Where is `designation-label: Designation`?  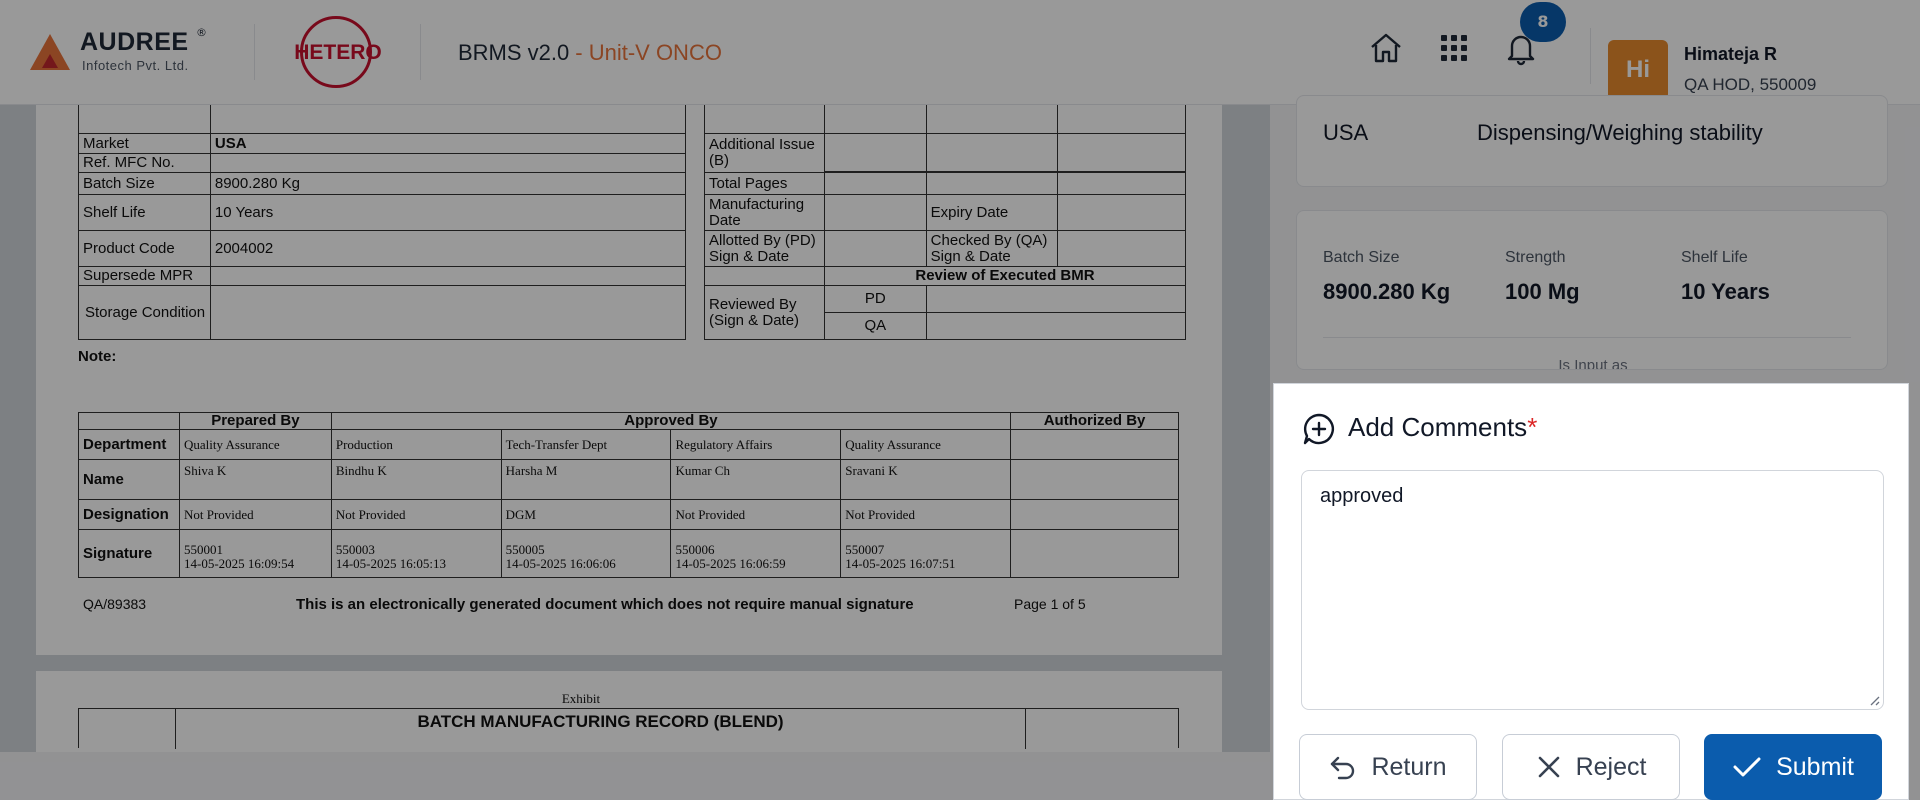
designation-label: Designation is located at coordinates (129, 514).